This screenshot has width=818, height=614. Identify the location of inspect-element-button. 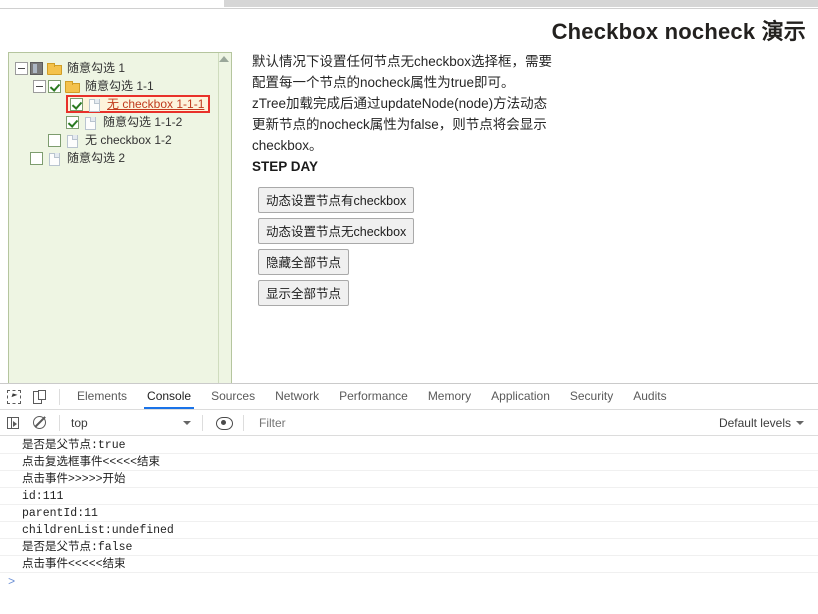
(13, 396).